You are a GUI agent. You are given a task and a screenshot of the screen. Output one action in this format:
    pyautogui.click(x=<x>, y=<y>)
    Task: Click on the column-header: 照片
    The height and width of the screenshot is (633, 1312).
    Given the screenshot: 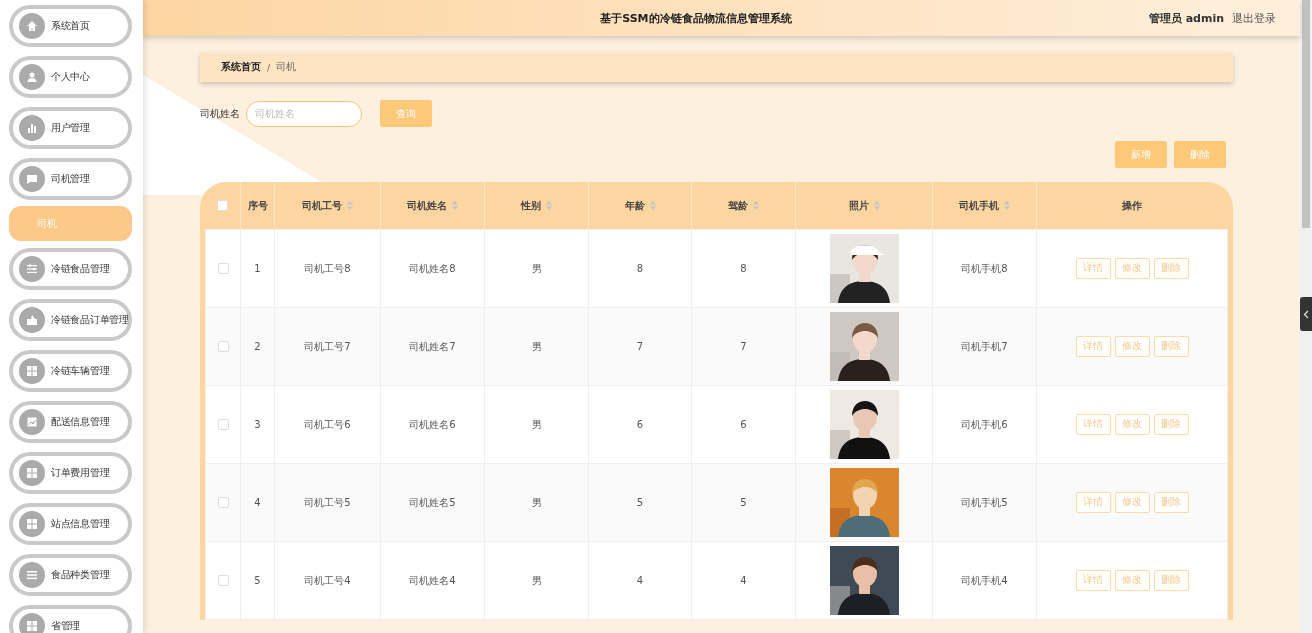 What is the action you would take?
    pyautogui.click(x=858, y=205)
    